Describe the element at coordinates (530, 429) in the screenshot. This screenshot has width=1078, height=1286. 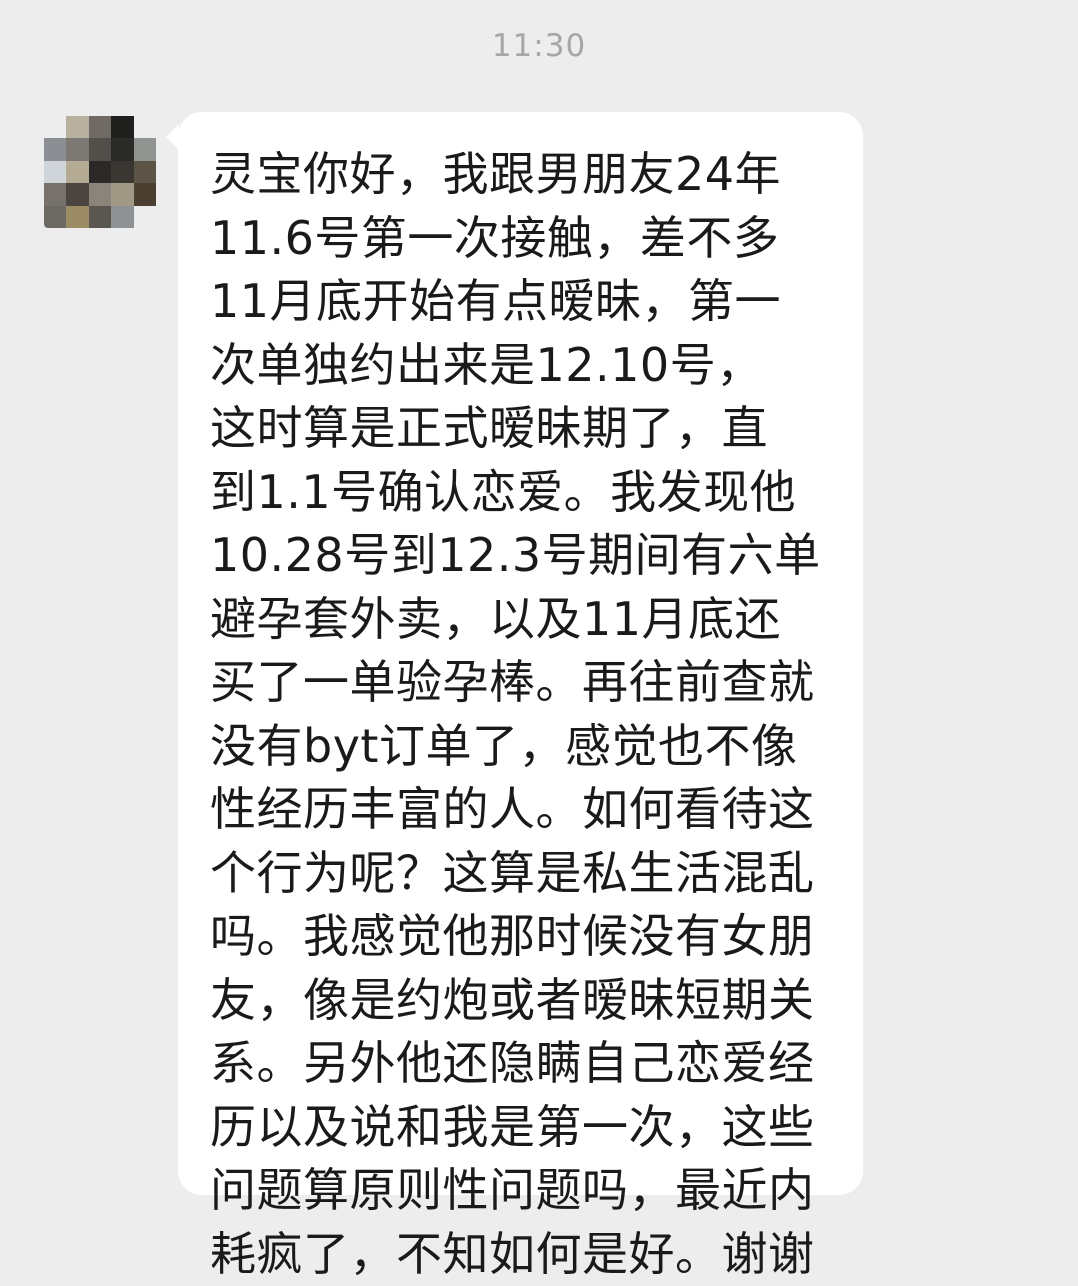
I see `message-line: 这时算是正式暧昧期了，直` at that location.